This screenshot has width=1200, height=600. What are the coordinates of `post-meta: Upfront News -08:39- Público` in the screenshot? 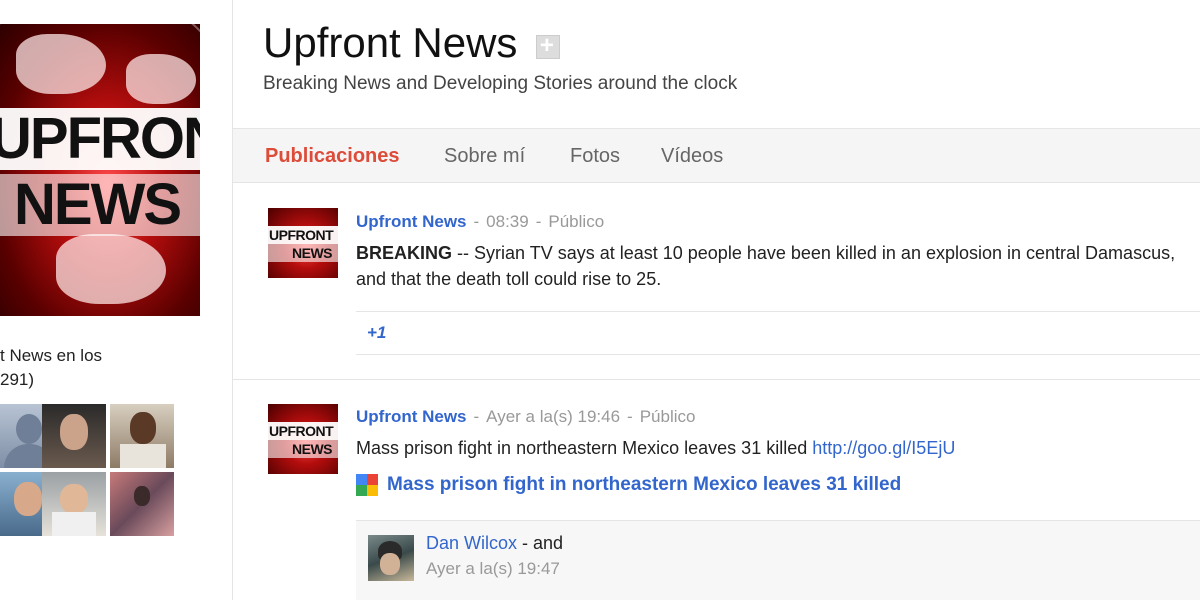 It's located at (480, 221).